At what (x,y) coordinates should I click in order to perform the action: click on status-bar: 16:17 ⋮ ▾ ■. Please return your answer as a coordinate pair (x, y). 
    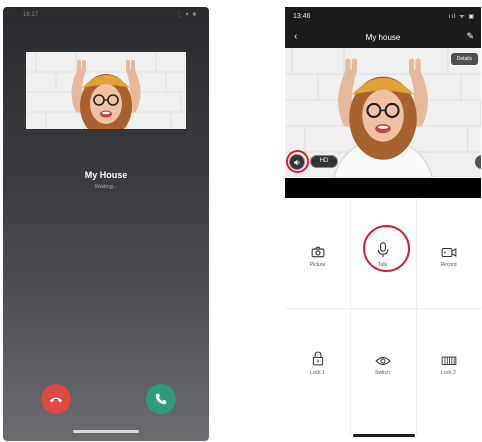
    Looking at the image, I should click on (106, 15).